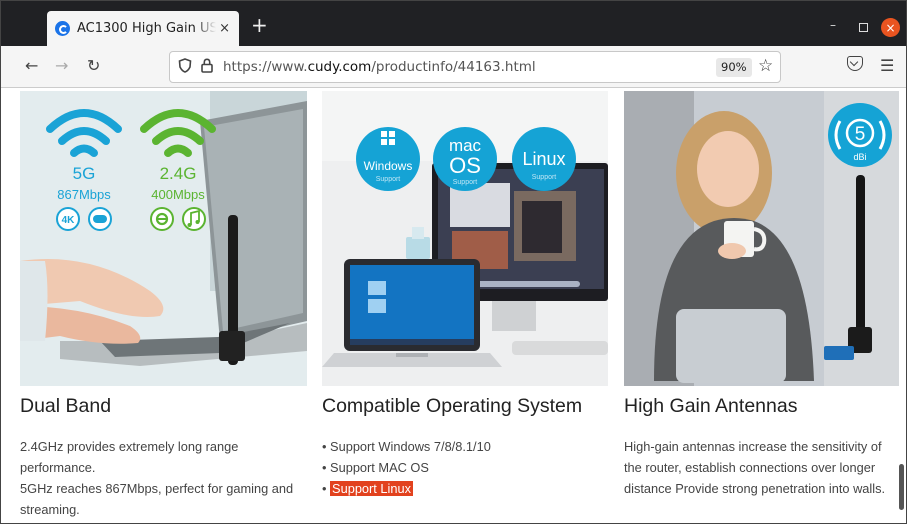 This screenshot has height=524, width=907. I want to click on reload-icon: ↻, so click(93, 65).